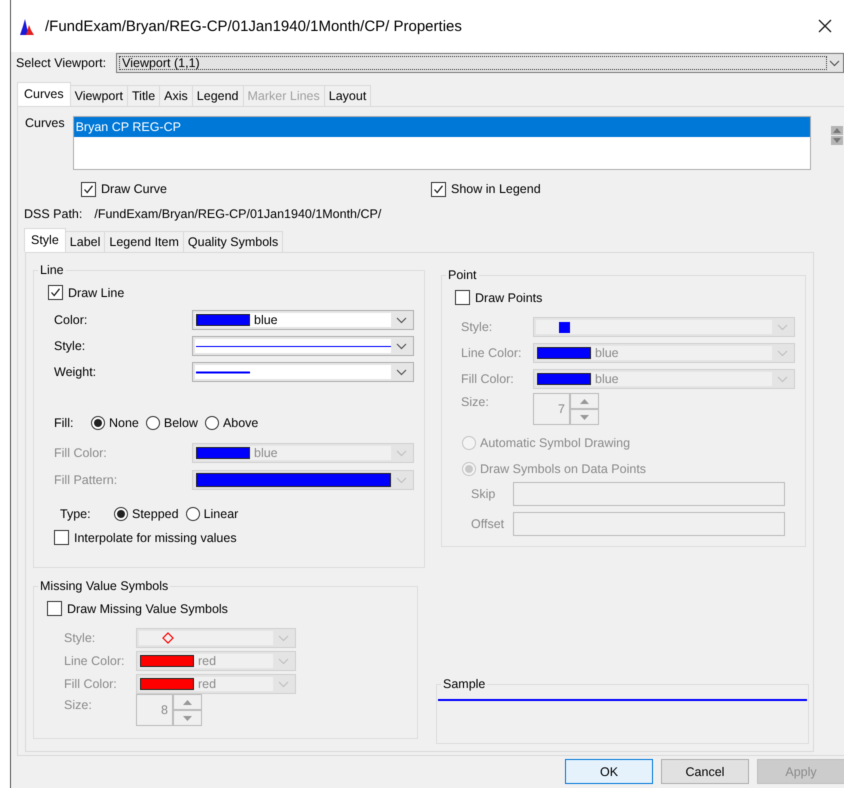 The image size is (844, 788). I want to click on tab: Curves, so click(44, 94).